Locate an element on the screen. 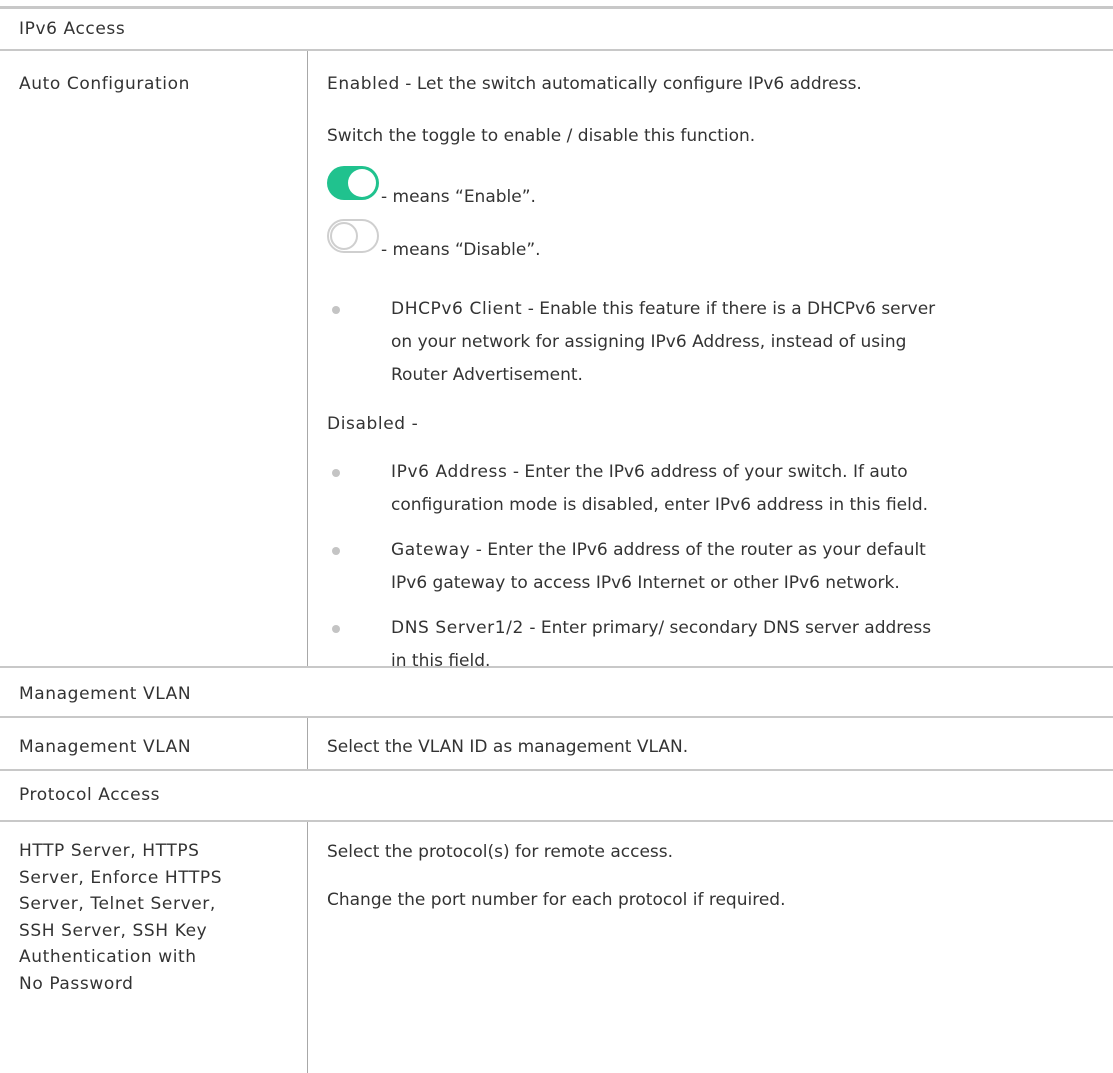 Image resolution: width=1113 pixels, height=1073 pixels. label-line: Authentication with is located at coordinates (108, 957).